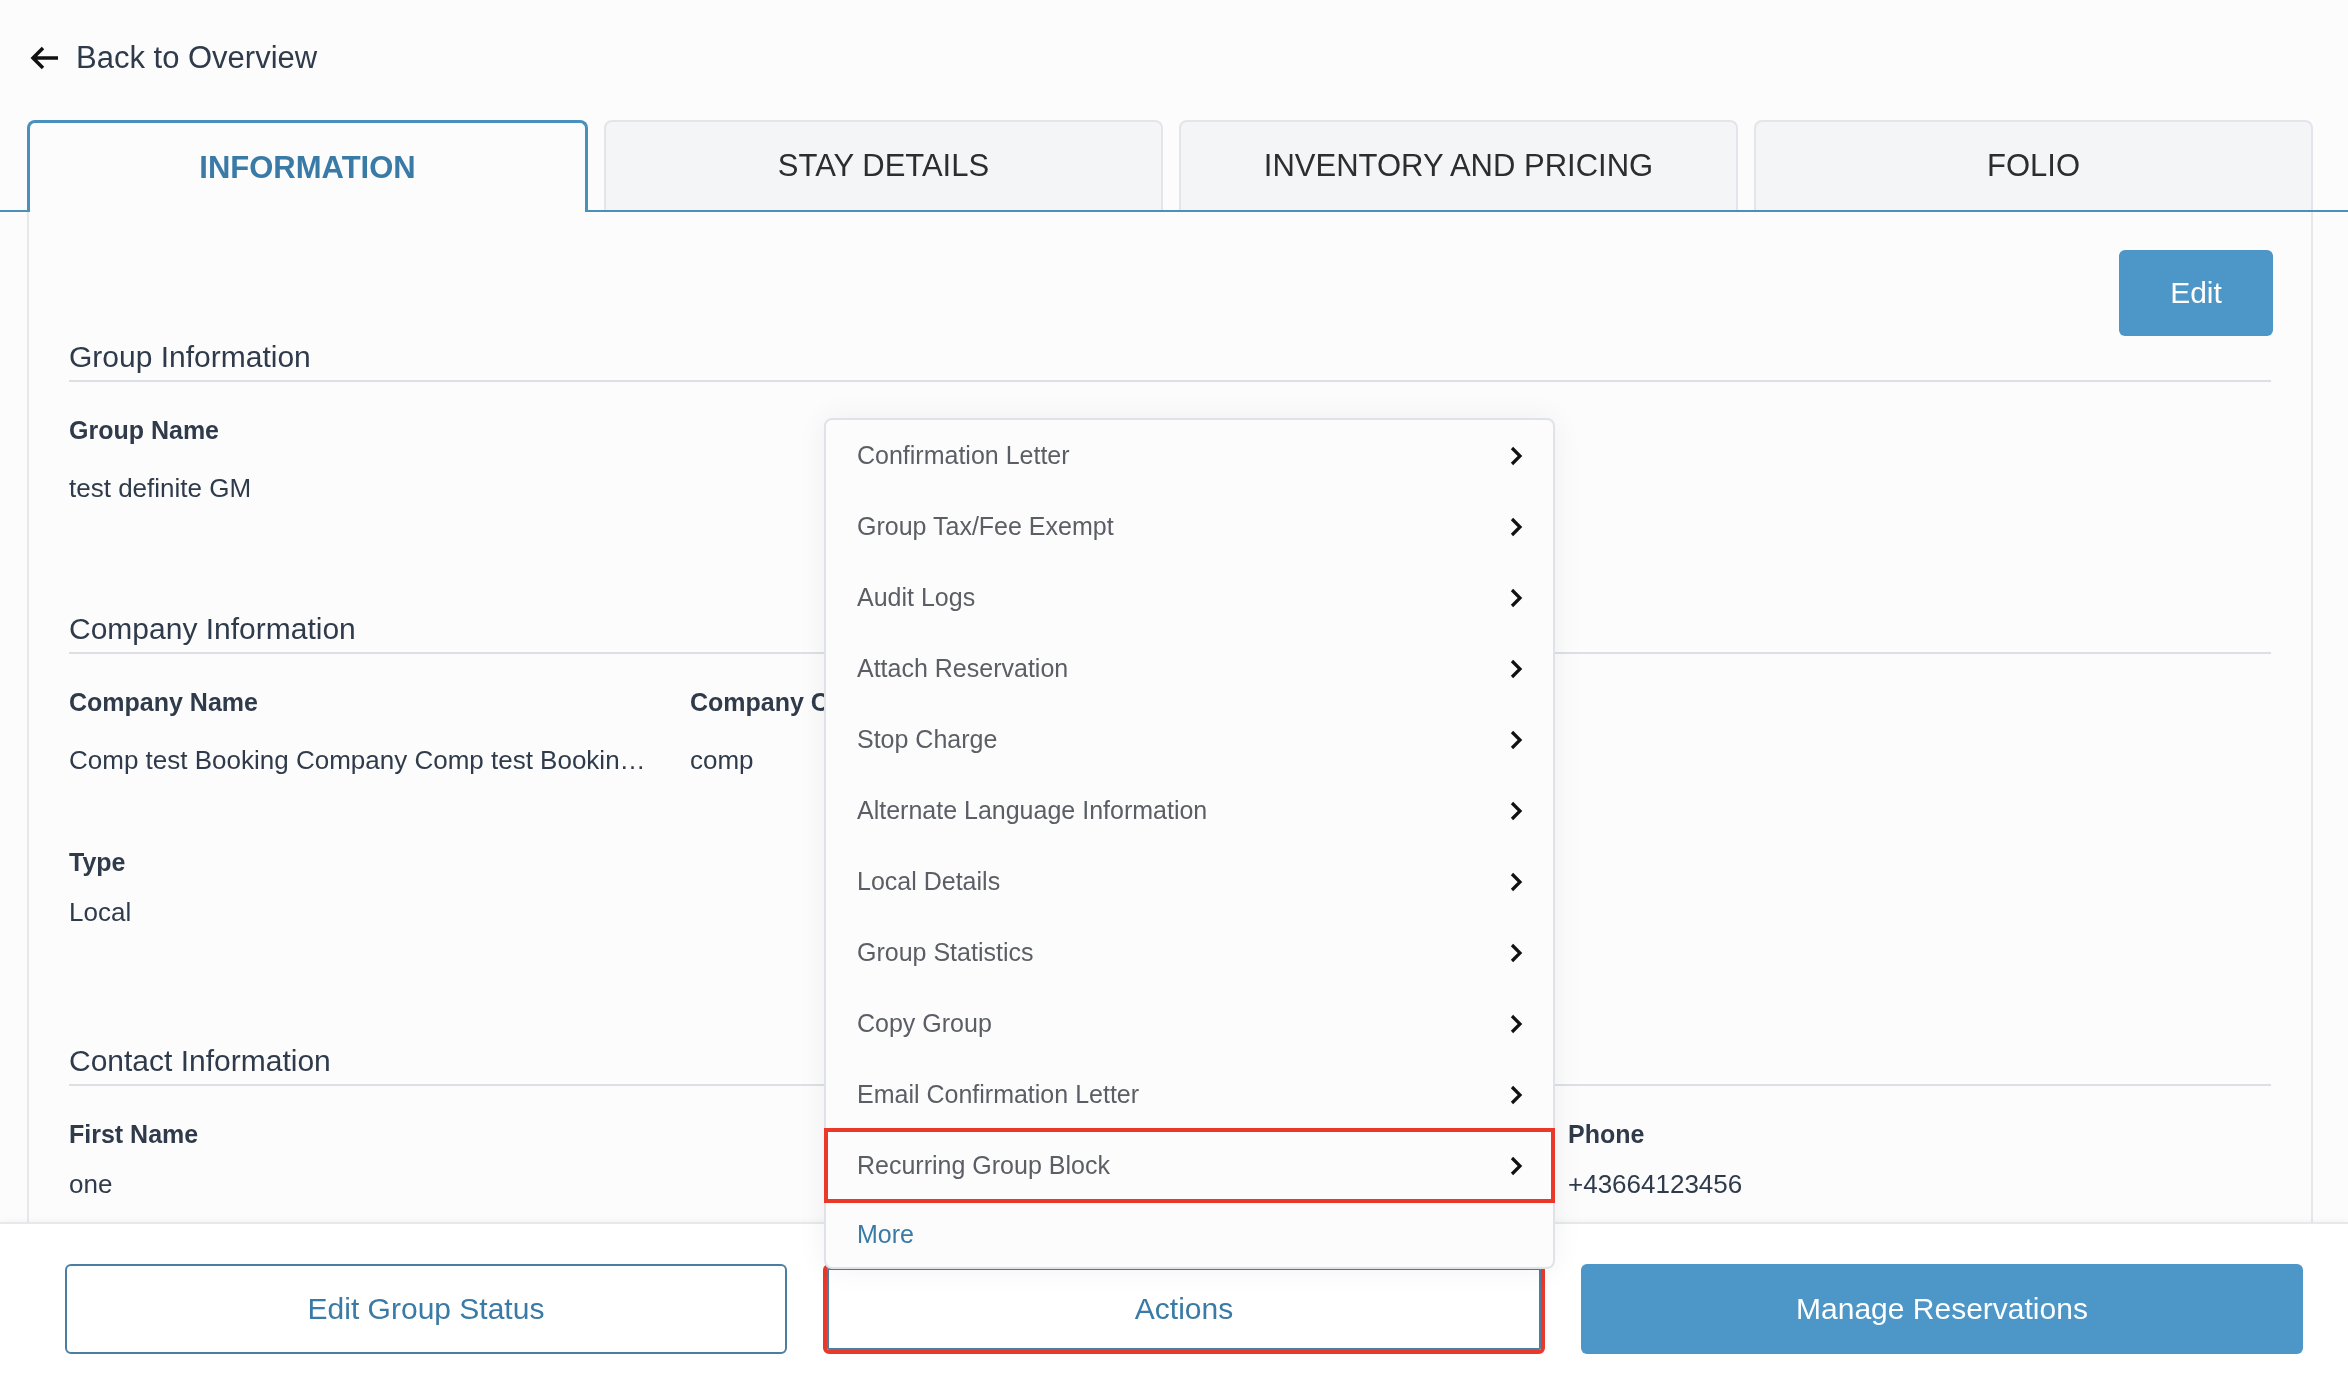 This screenshot has width=2348, height=1394. Describe the element at coordinates (883, 165) in the screenshot. I see `tab: STAY DETAILS` at that location.